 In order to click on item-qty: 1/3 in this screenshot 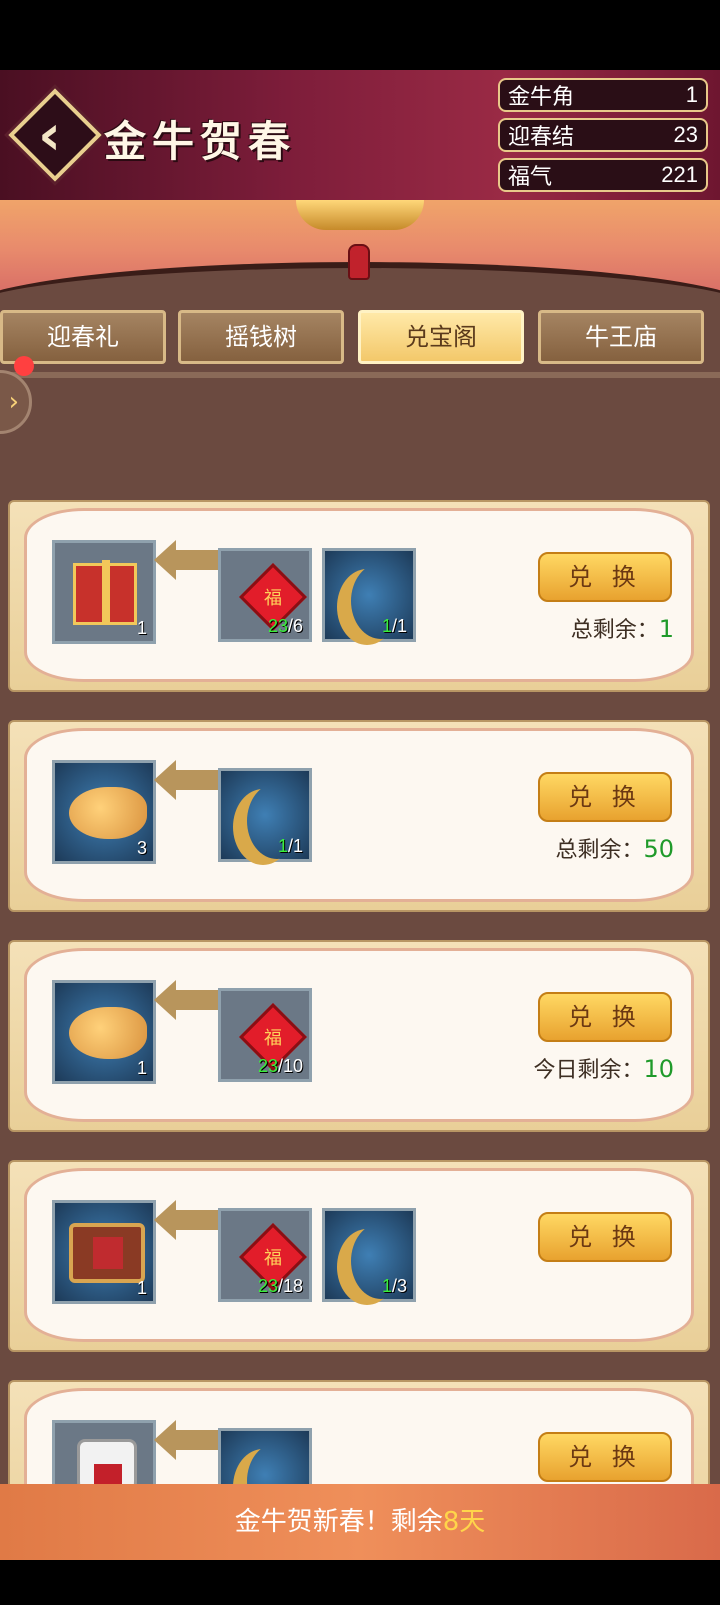, I will do `click(394, 1286)`.